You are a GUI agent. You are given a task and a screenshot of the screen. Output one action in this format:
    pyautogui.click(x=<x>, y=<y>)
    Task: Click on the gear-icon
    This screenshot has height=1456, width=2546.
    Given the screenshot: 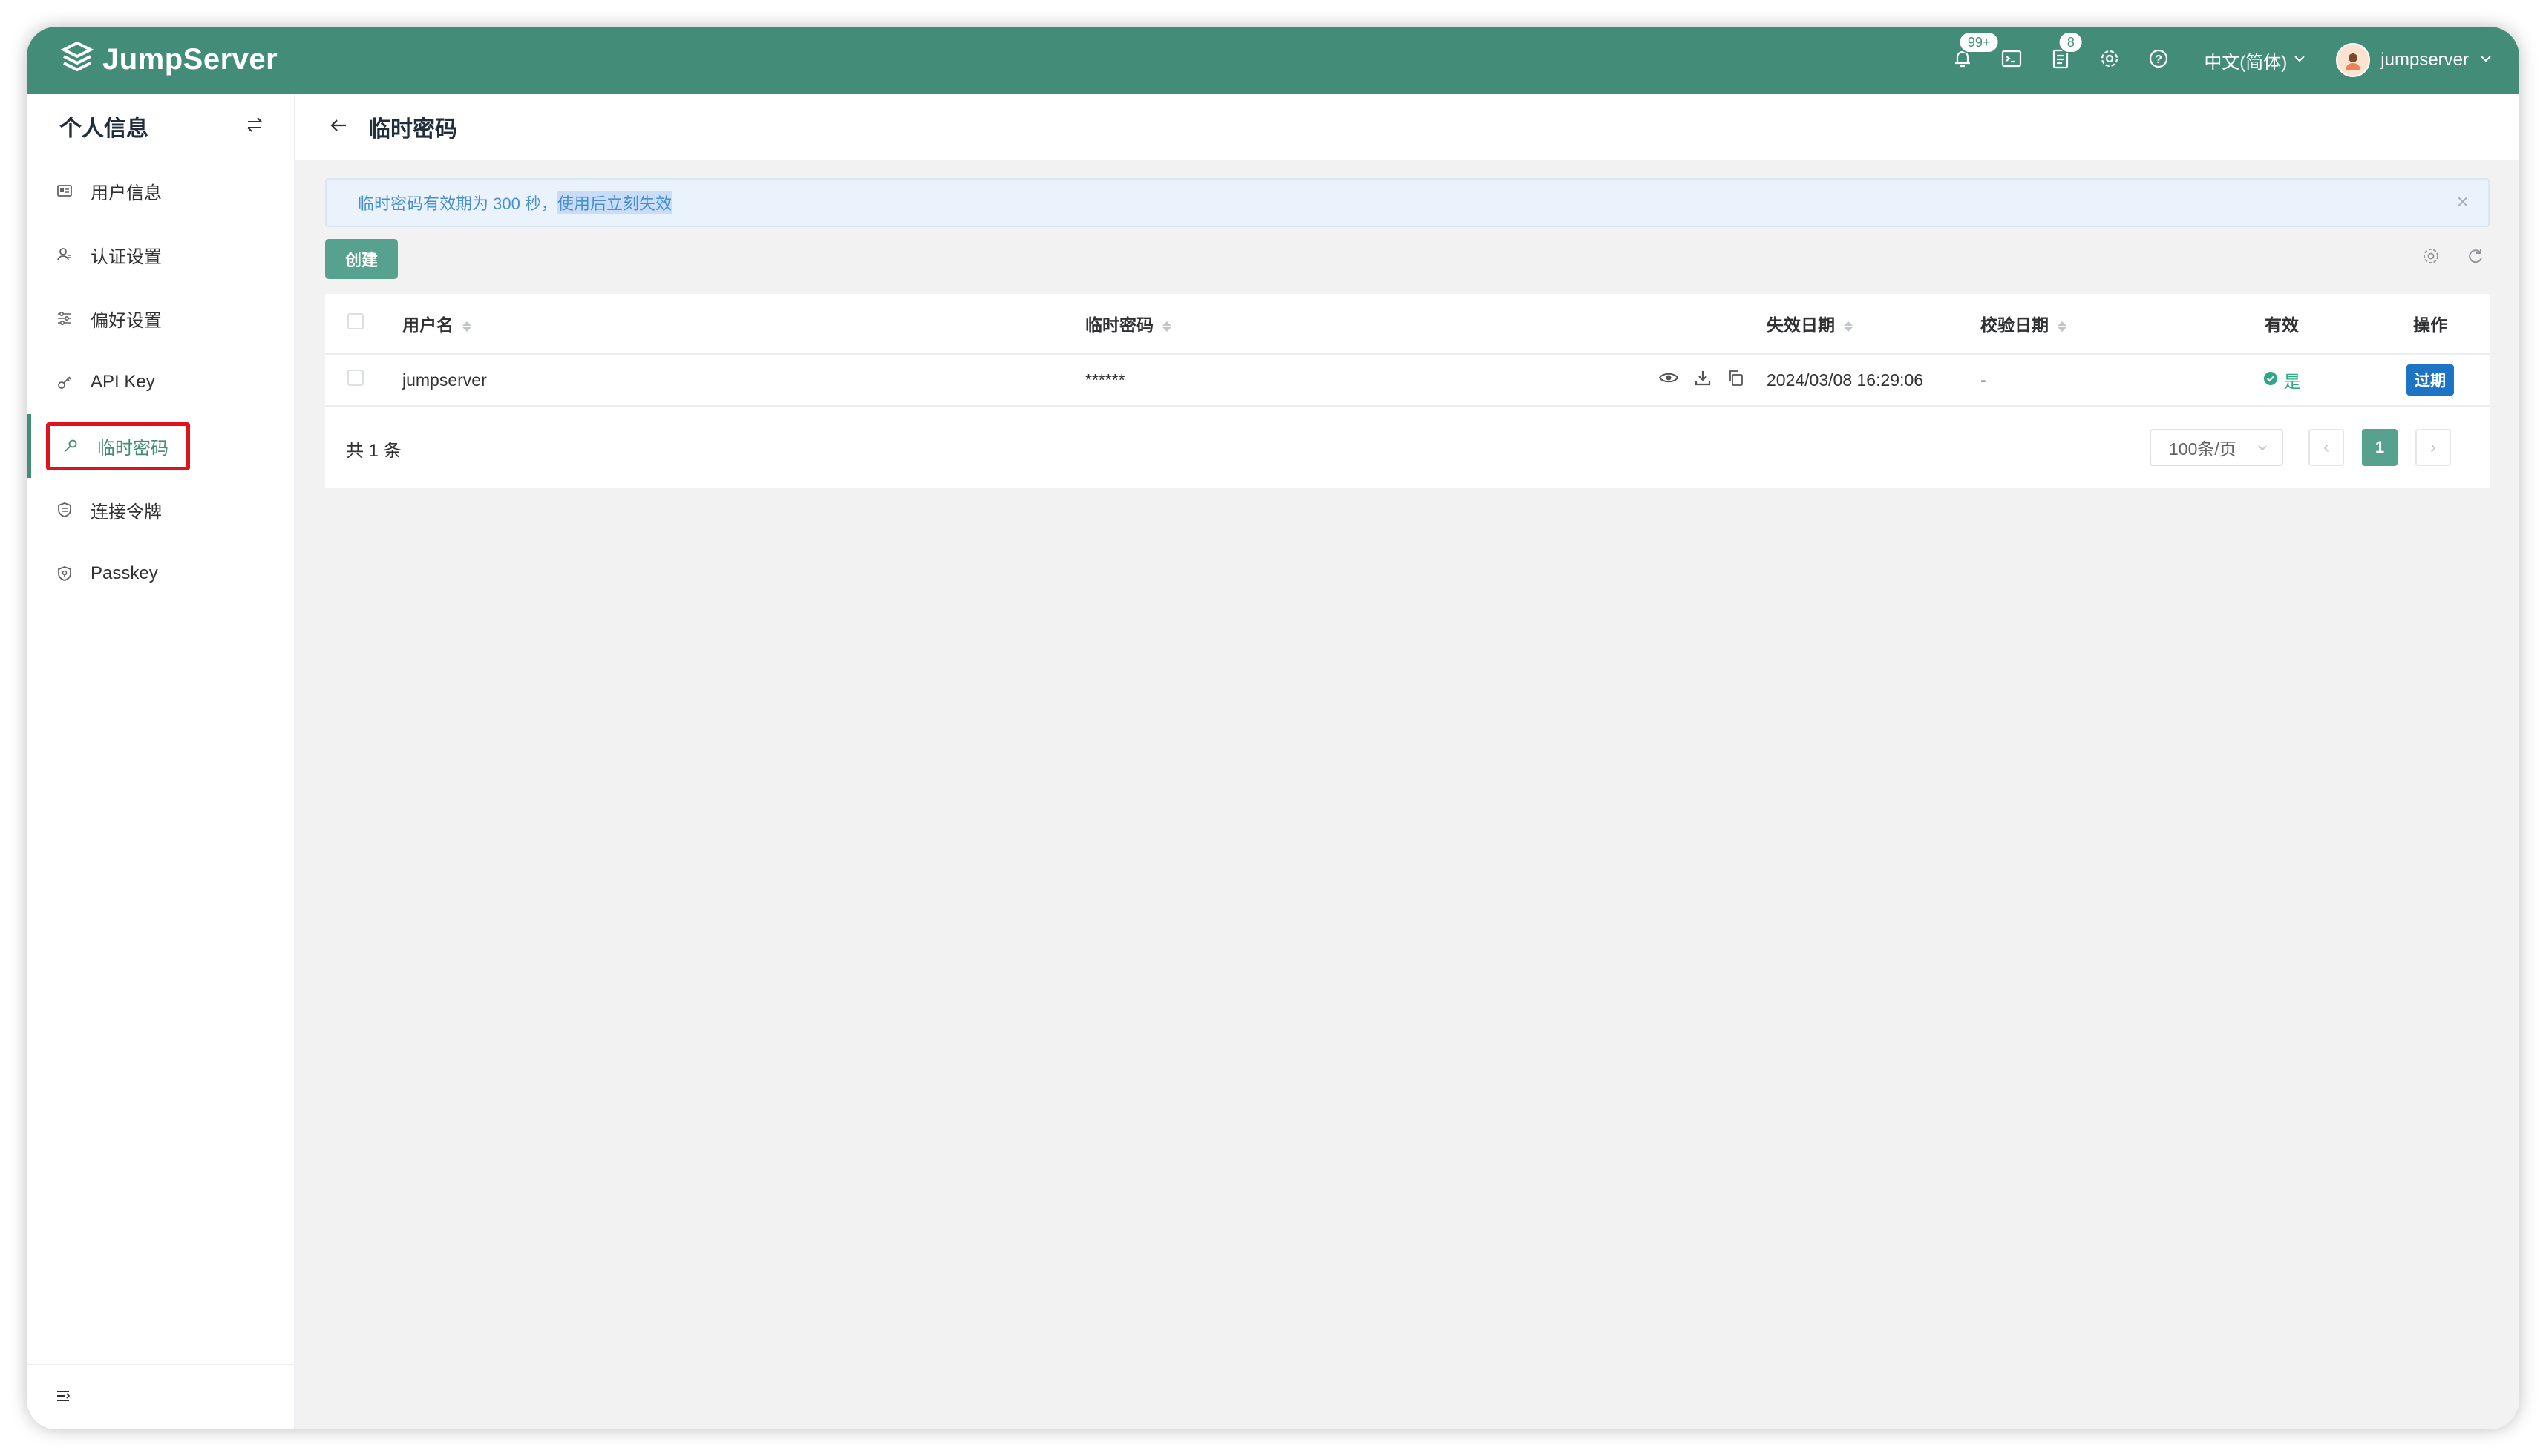 What is the action you would take?
    pyautogui.click(x=2110, y=60)
    